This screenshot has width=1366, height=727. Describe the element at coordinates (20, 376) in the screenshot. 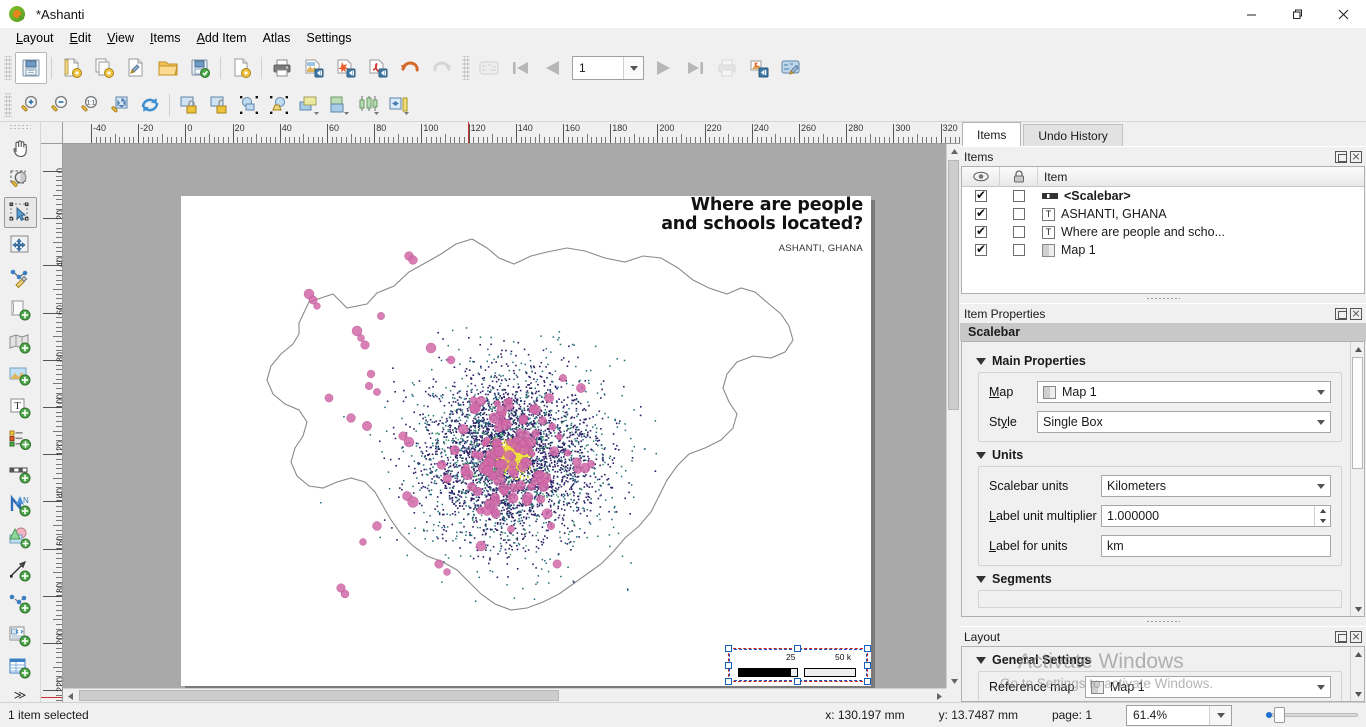

I see `add-picture-tool` at that location.